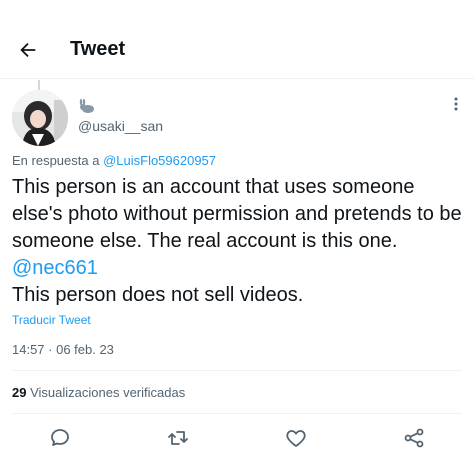  Describe the element at coordinates (56, 160) in the screenshot. I see `reply-prefix: En respuesta a` at that location.